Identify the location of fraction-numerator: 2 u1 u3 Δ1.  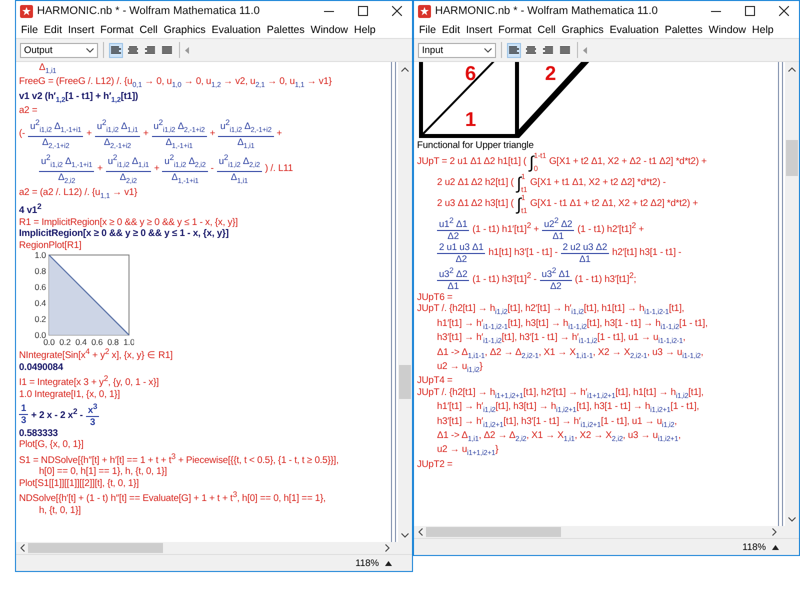
(461, 248).